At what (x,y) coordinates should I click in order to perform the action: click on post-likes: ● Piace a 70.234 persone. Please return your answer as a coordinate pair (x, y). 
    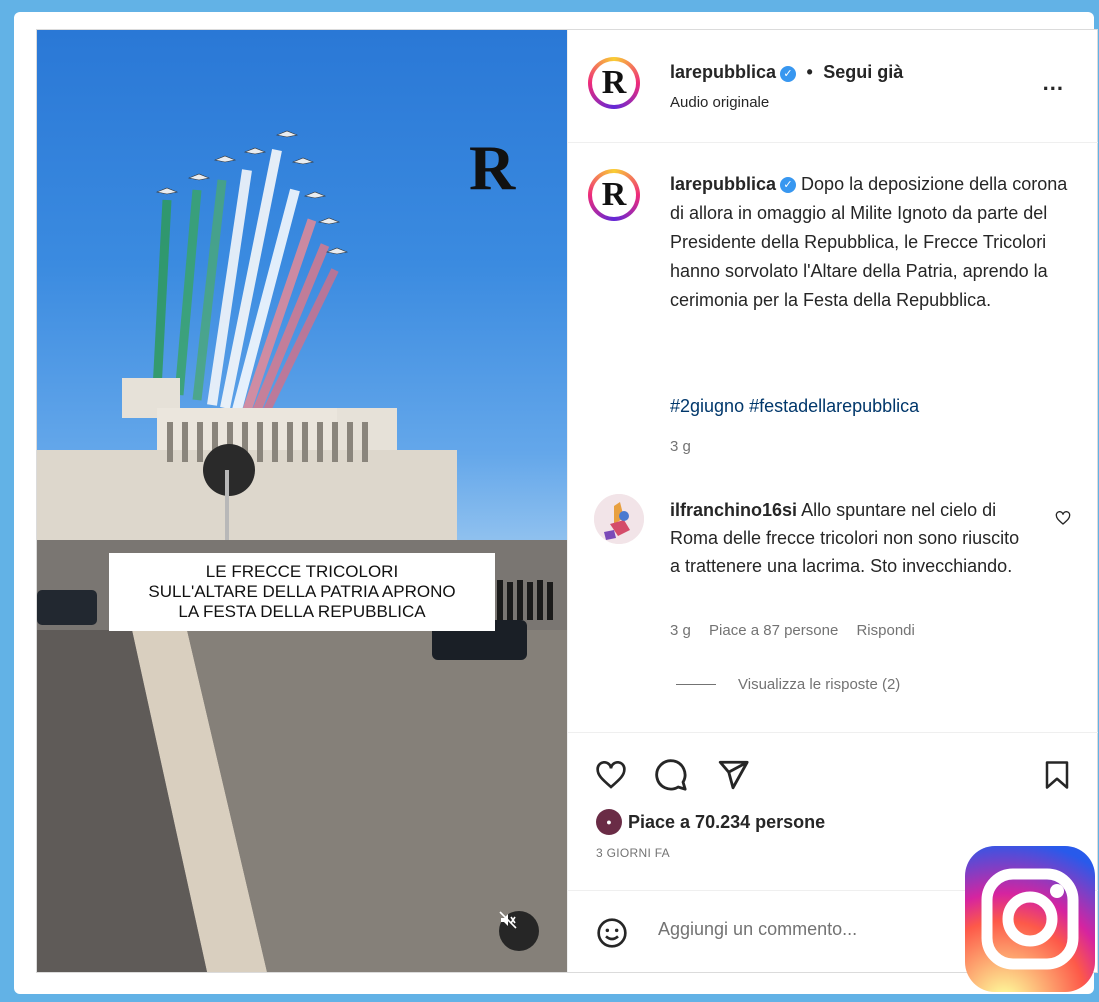
    Looking at the image, I should click on (710, 822).